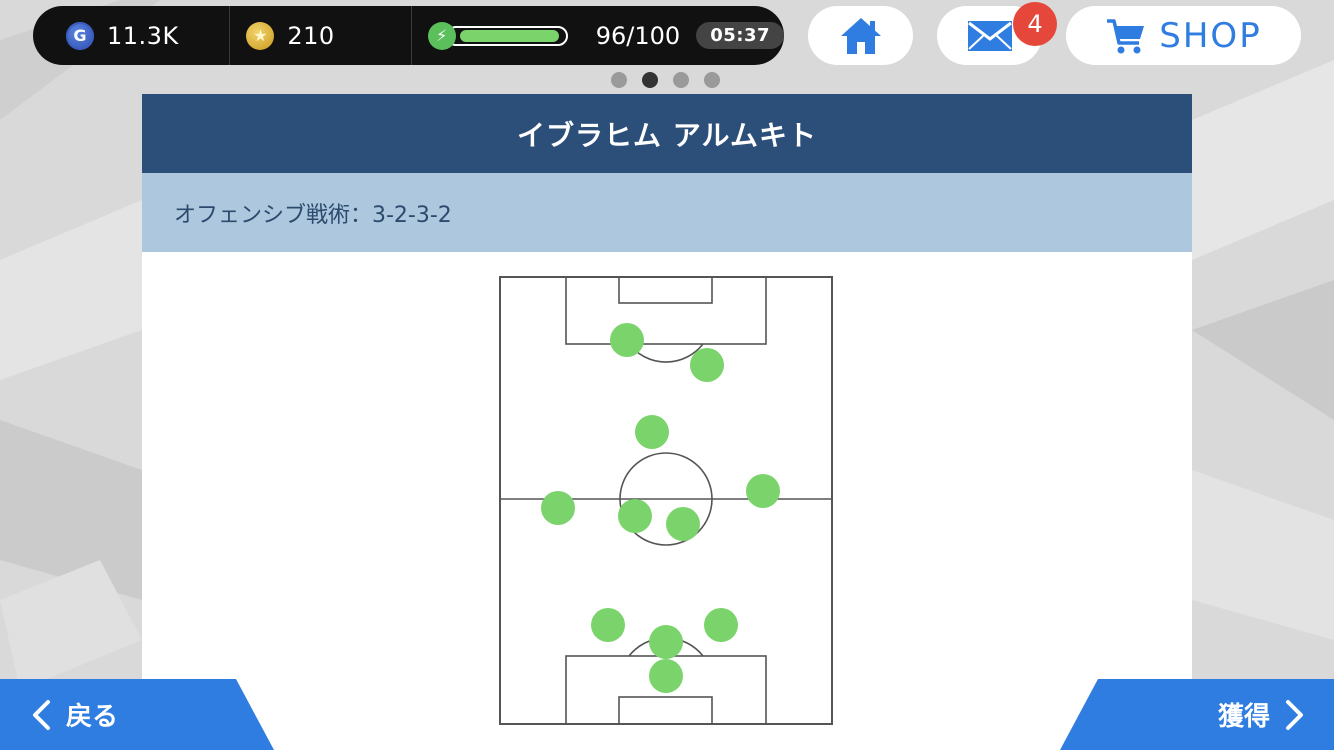 Image resolution: width=1334 pixels, height=750 pixels. I want to click on page-indicator, so click(665, 80).